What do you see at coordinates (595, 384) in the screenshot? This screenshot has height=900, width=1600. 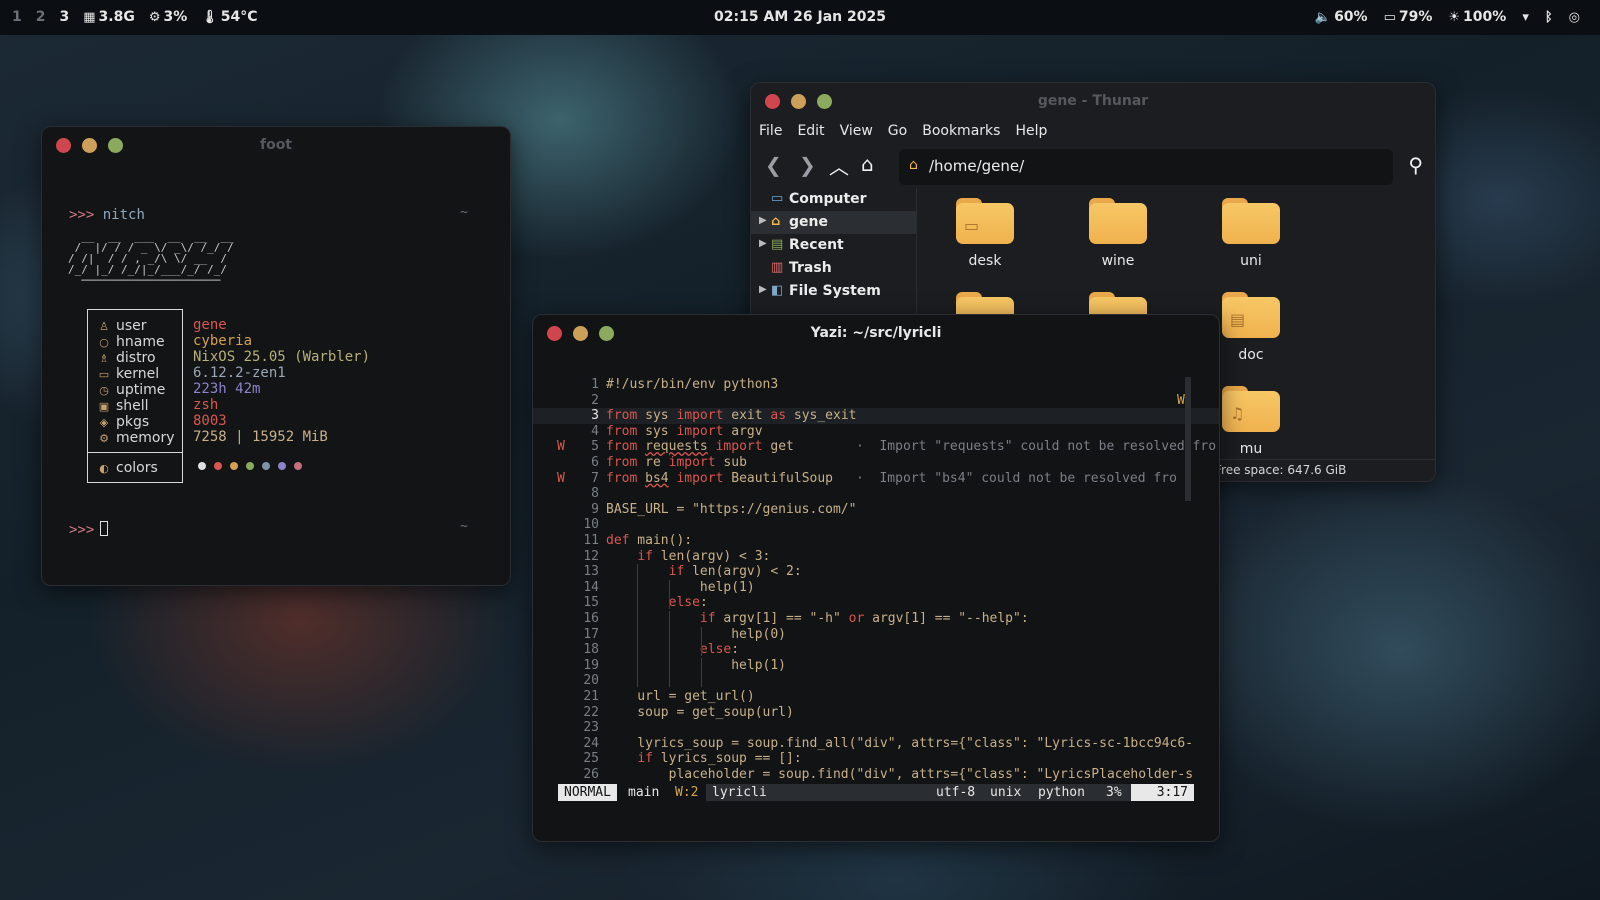 I see `line-number: 1` at bounding box center [595, 384].